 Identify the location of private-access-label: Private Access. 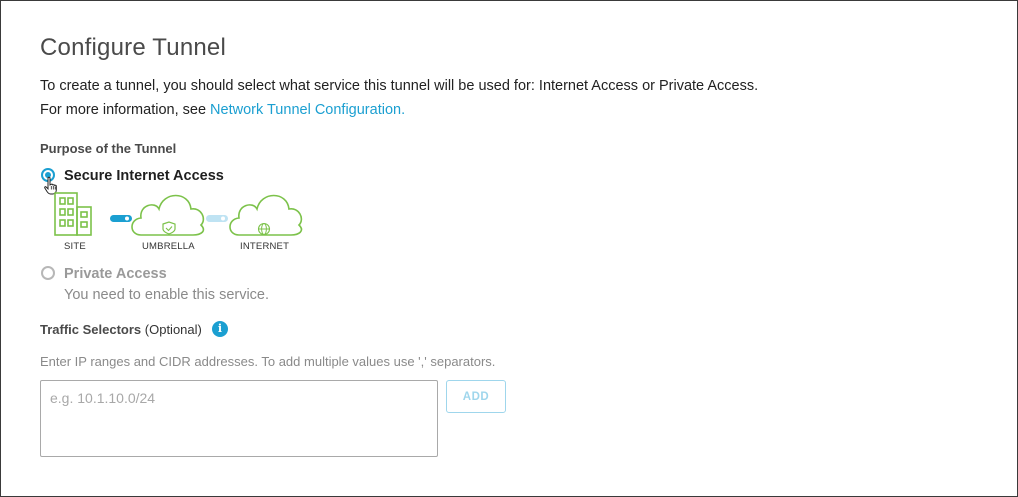
(115, 274).